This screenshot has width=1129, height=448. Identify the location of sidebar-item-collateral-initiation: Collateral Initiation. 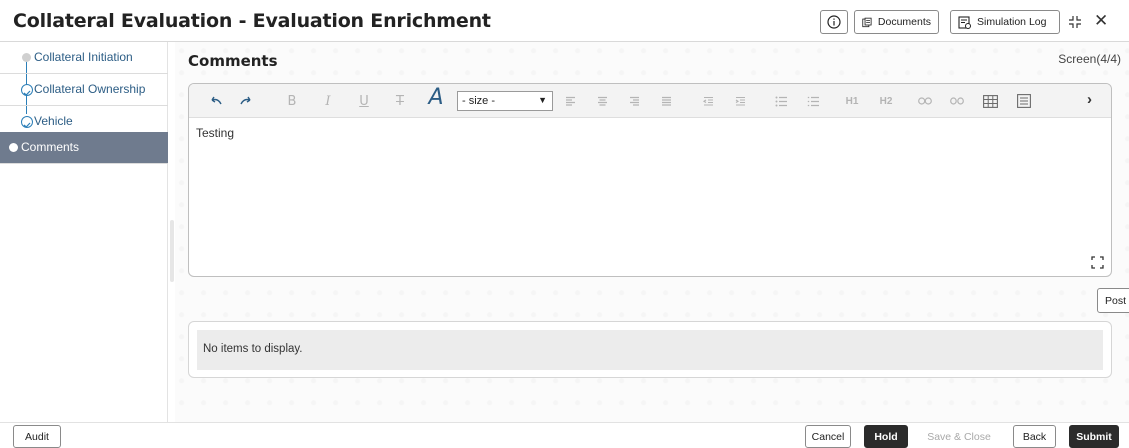
(84, 58).